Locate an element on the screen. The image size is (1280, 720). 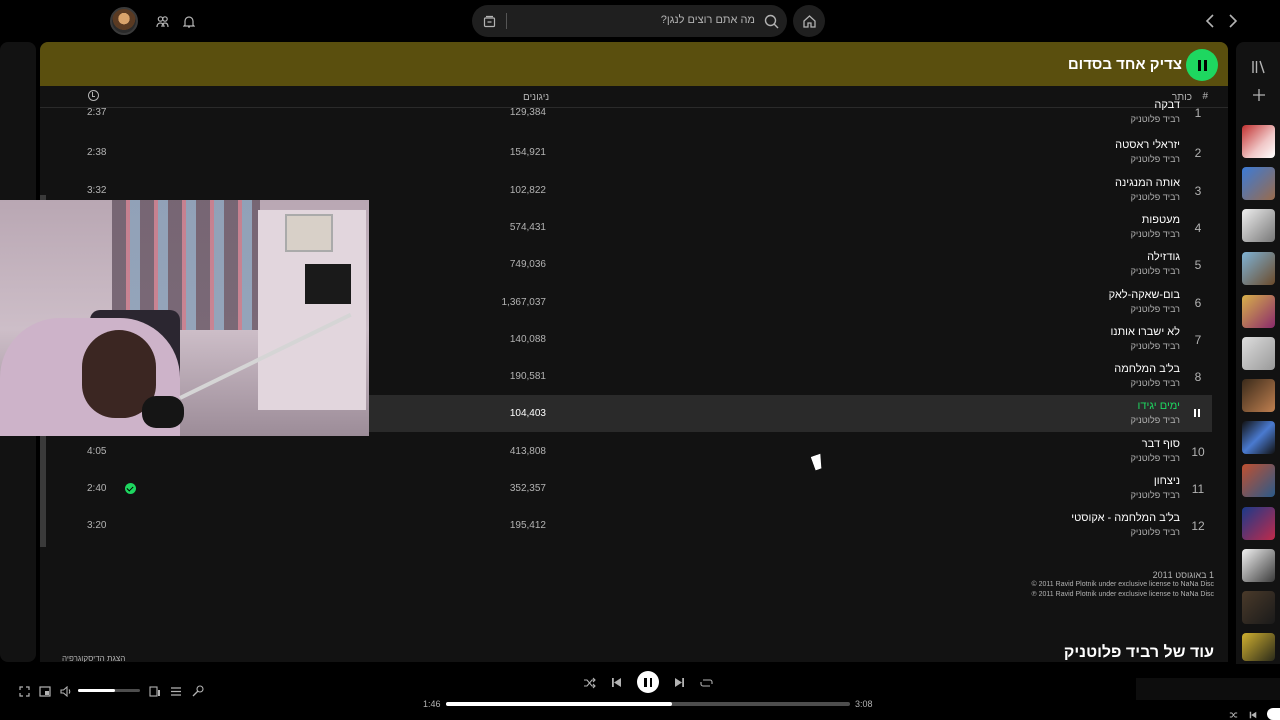
track-title: ימים יגידו is located at coordinates (1159, 406).